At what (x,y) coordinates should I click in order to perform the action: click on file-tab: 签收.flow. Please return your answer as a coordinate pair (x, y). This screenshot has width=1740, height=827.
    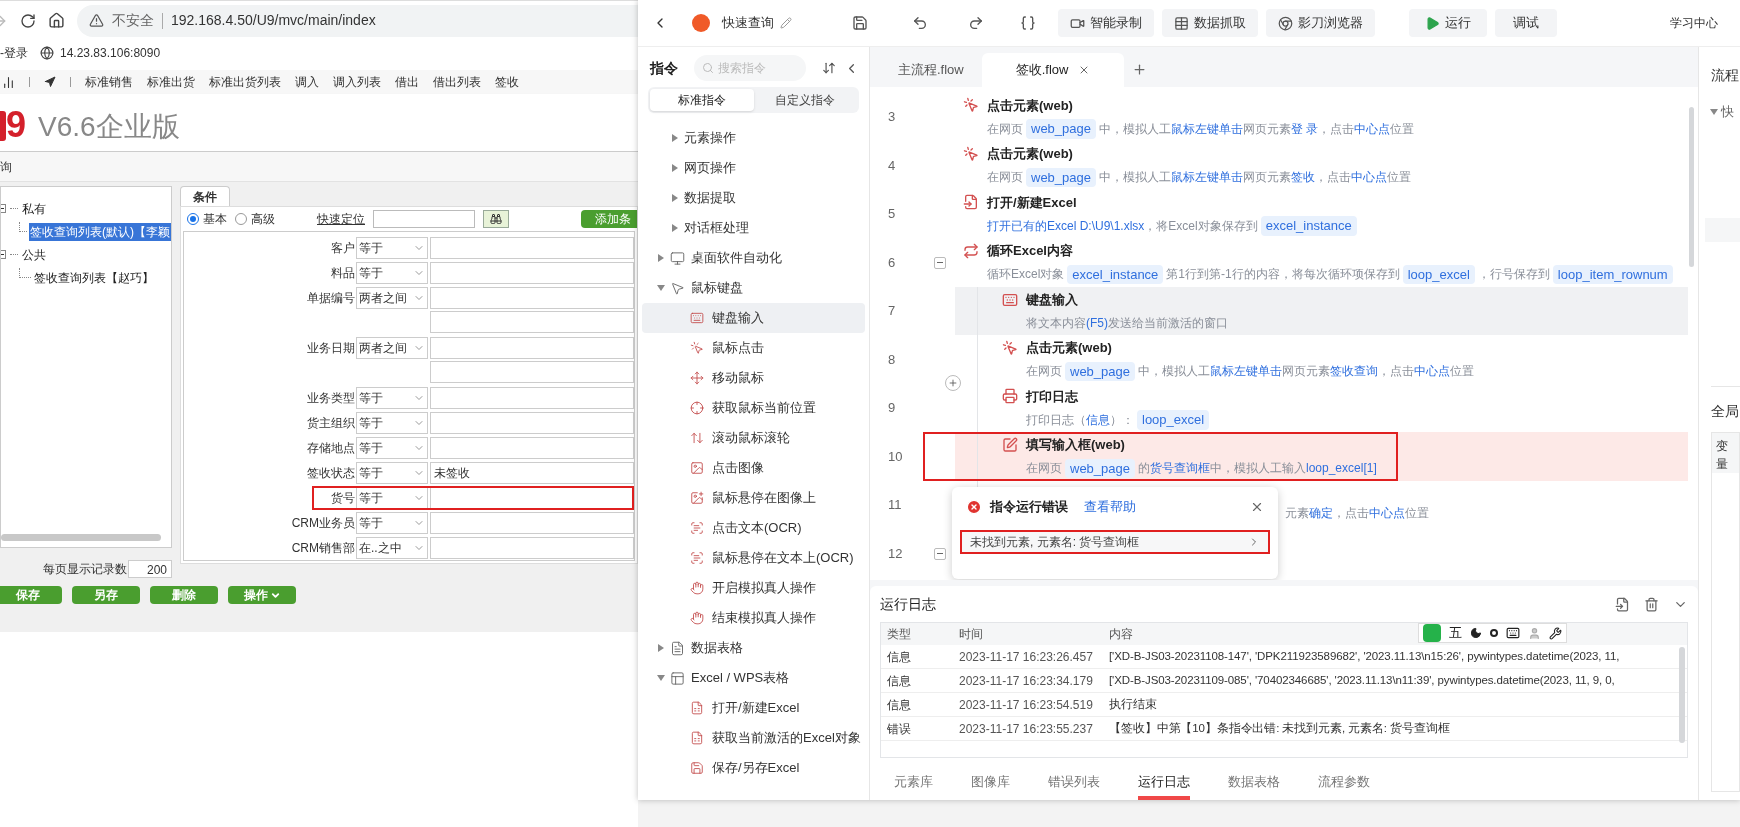
    Looking at the image, I should click on (1053, 69).